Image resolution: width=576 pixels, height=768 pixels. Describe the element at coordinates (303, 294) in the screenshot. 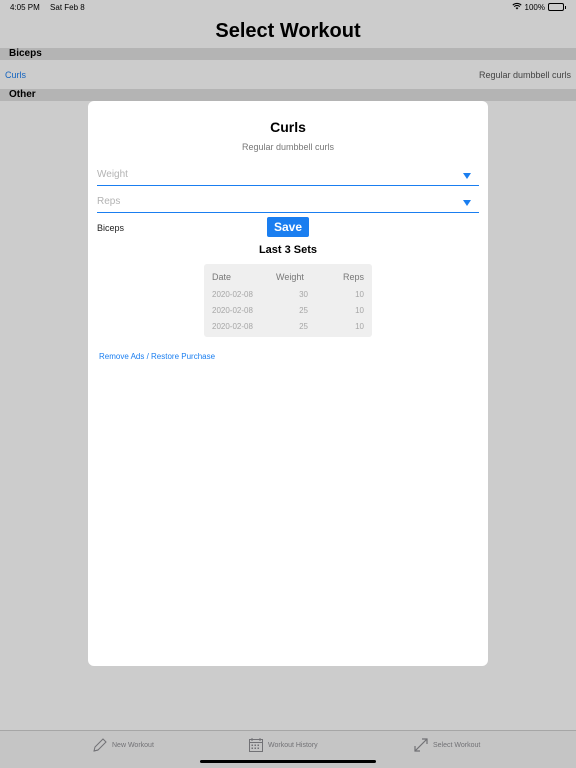

I see `table-cell-weight: 30` at that location.